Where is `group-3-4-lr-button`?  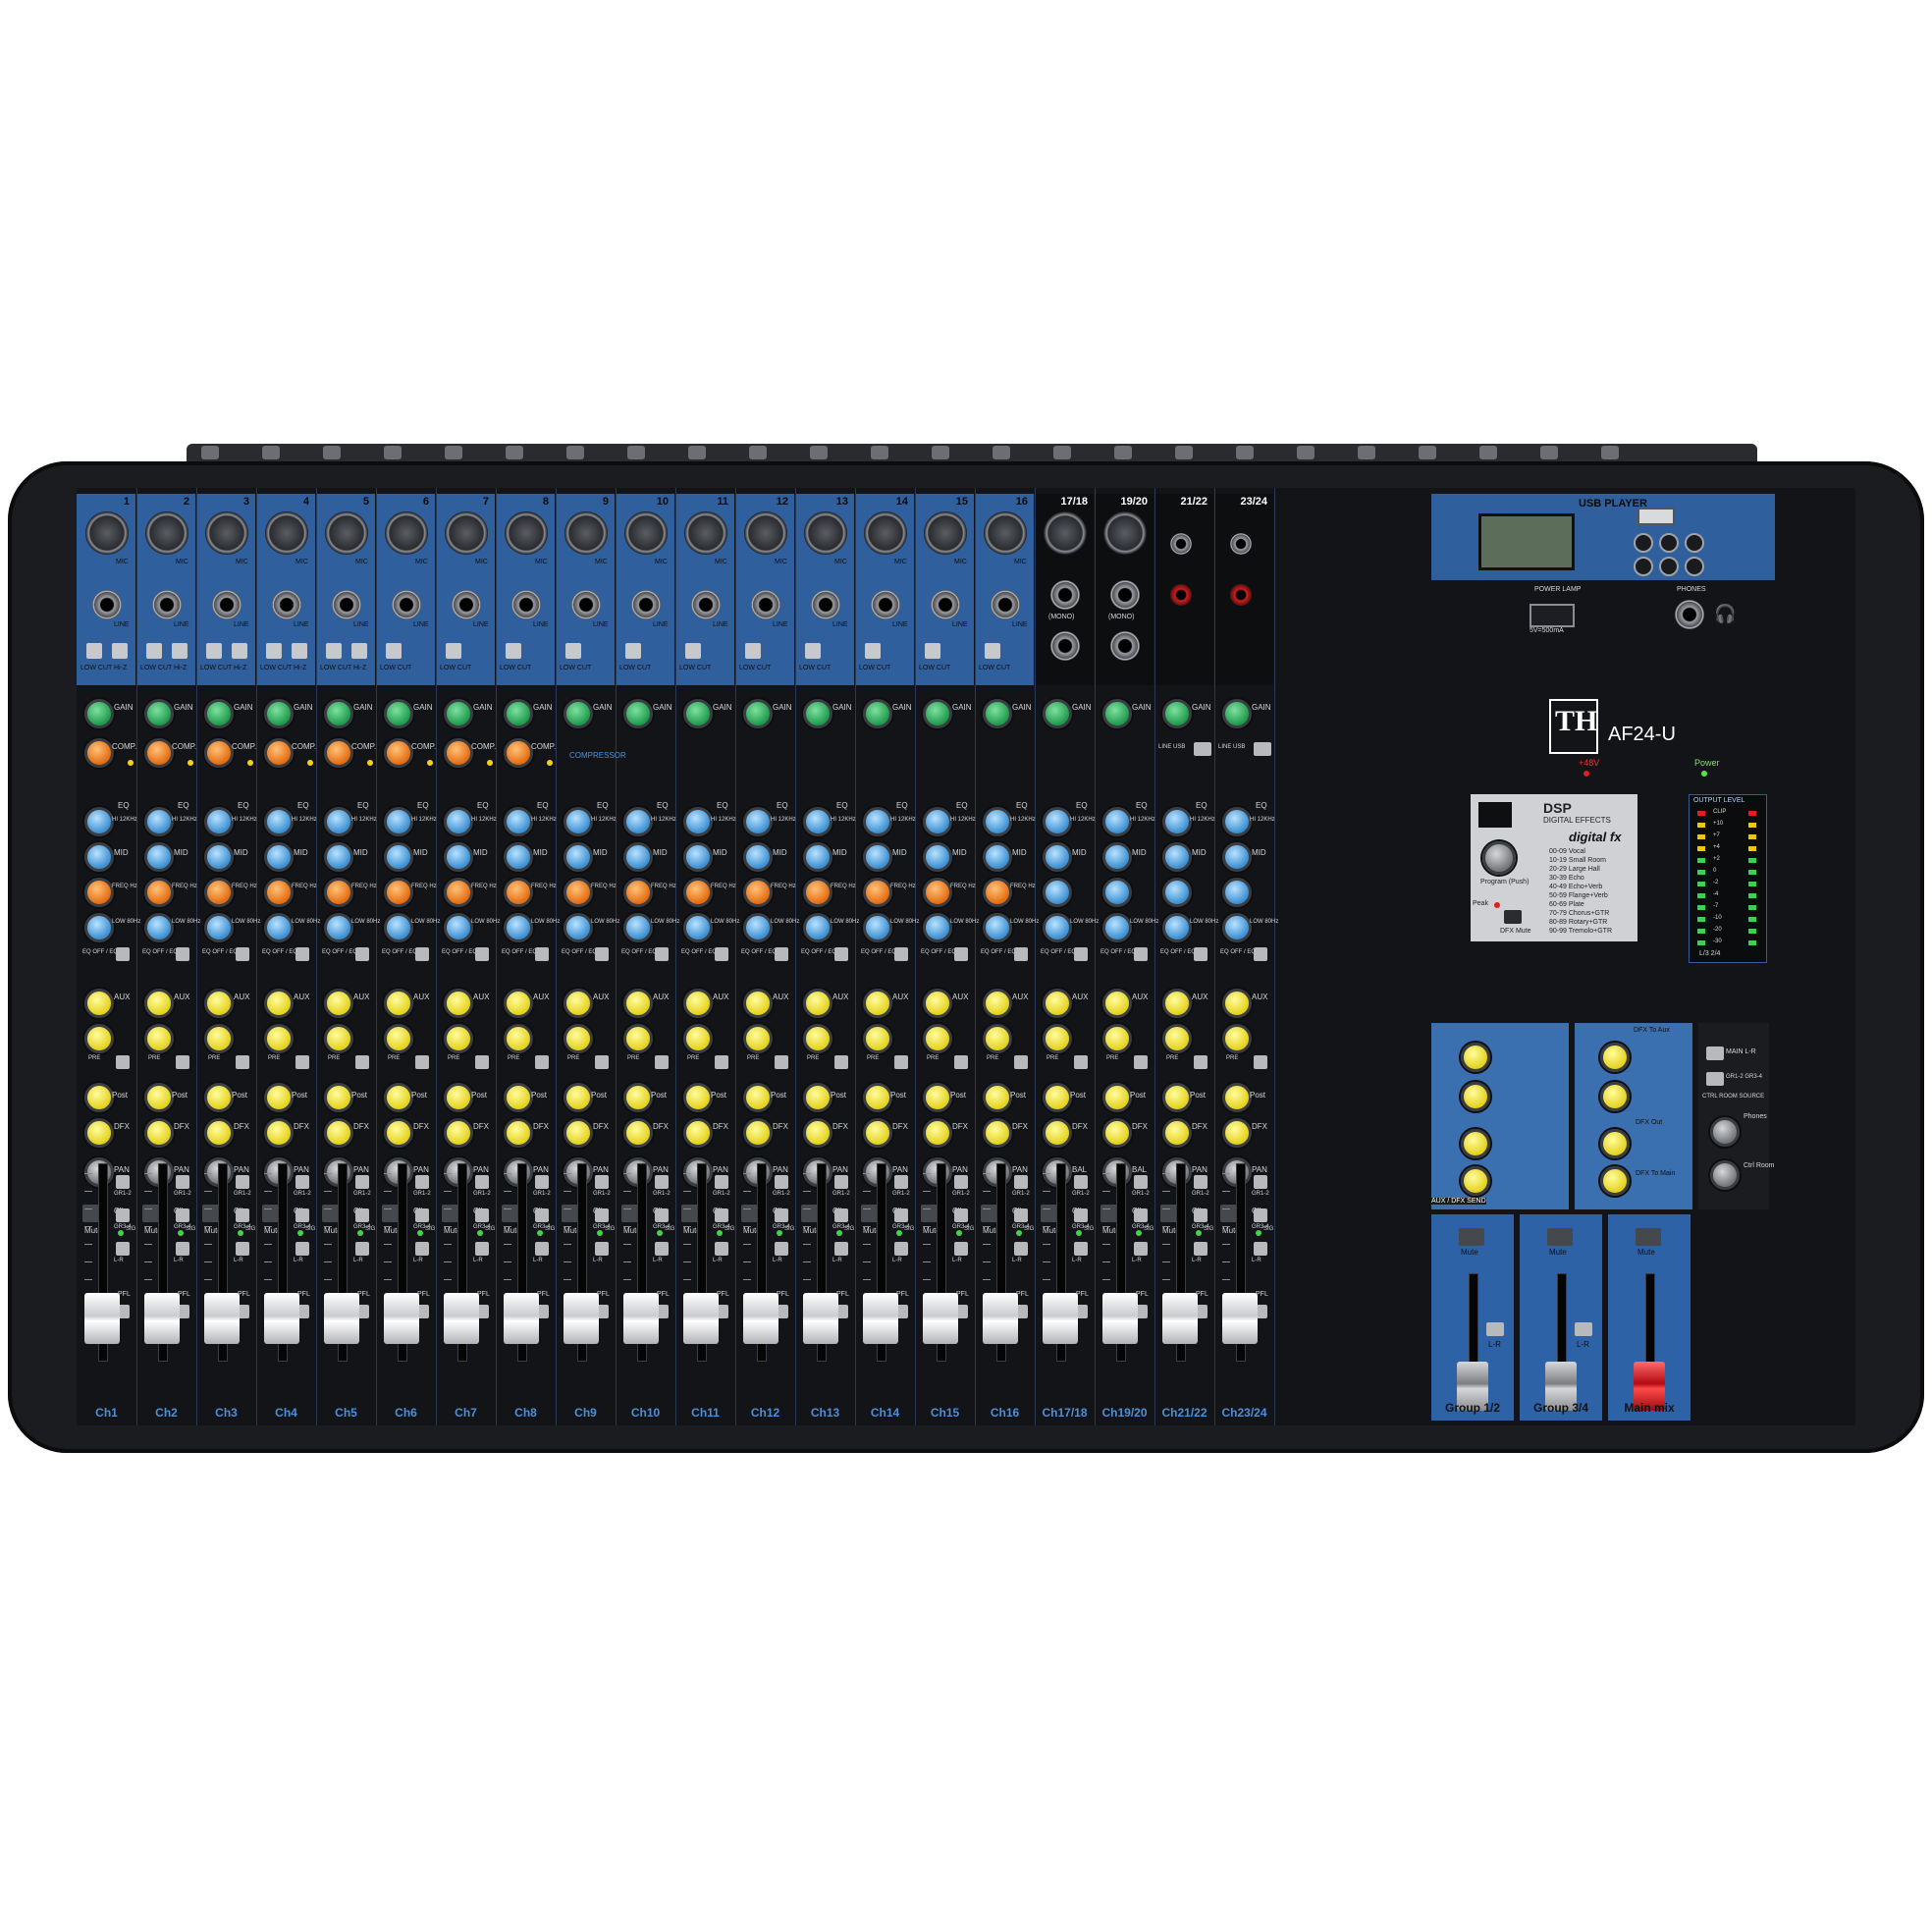
group-3-4-lr-button is located at coordinates (1583, 1329).